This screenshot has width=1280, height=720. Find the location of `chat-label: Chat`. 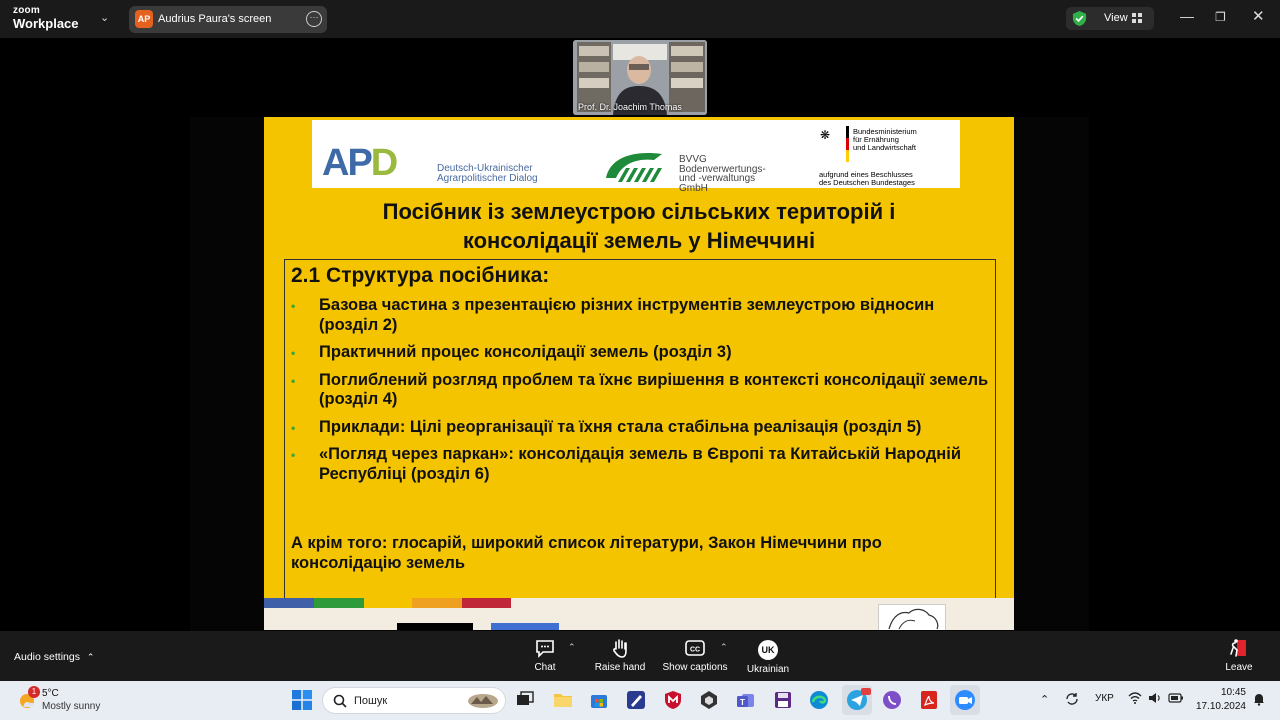

chat-label: Chat is located at coordinates (545, 667).